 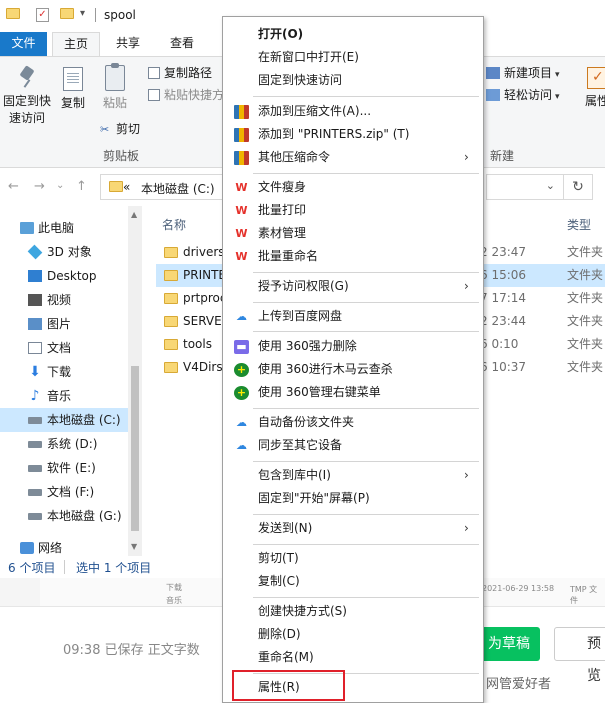 I want to click on nav-label: 软件 (E:), so click(x=71, y=468).